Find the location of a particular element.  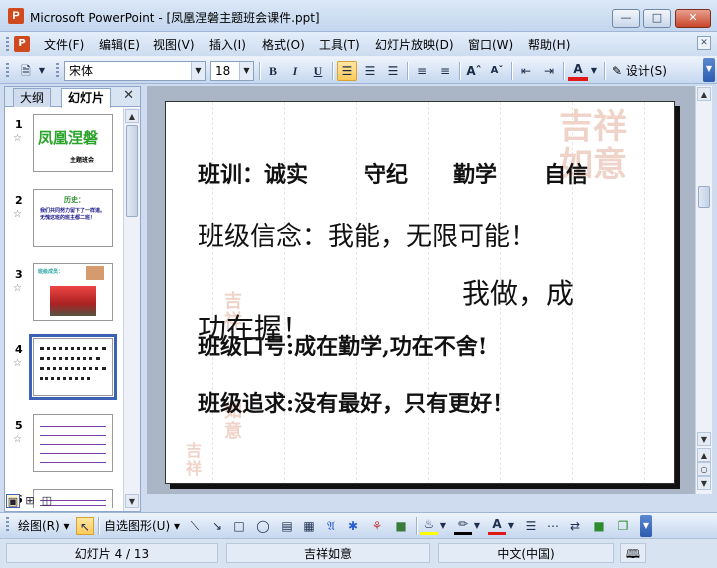

draw-menu-button: 绘图(R) ▾ is located at coordinates (44, 526).